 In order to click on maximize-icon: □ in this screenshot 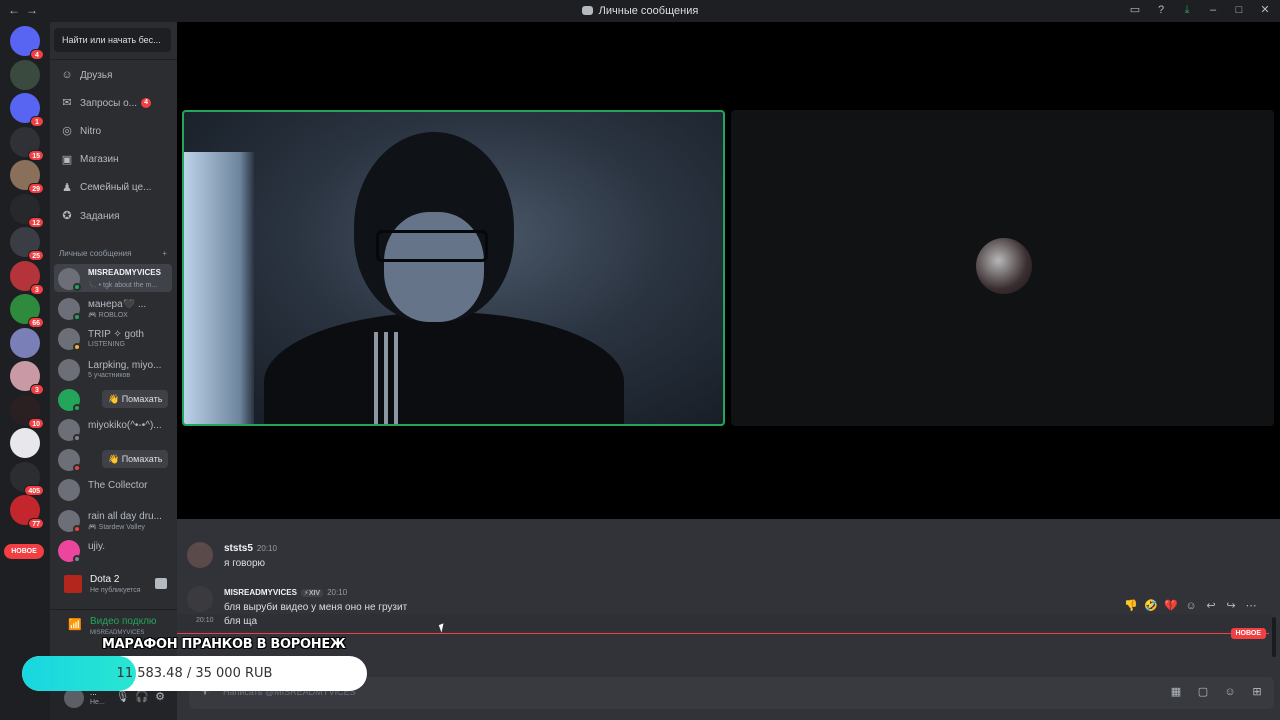, I will do `click(1239, 10)`.